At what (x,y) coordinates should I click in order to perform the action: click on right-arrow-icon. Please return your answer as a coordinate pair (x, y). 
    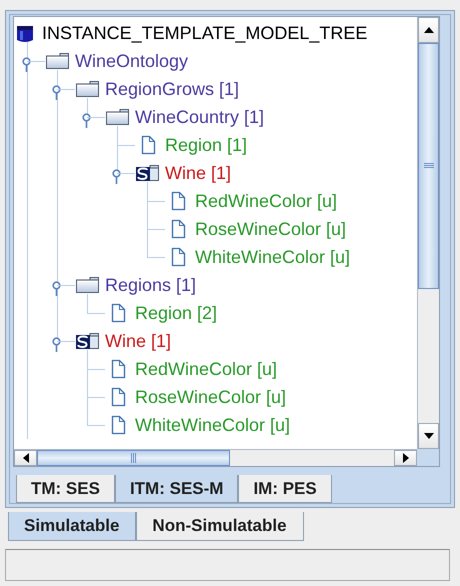
    Looking at the image, I should click on (405, 458).